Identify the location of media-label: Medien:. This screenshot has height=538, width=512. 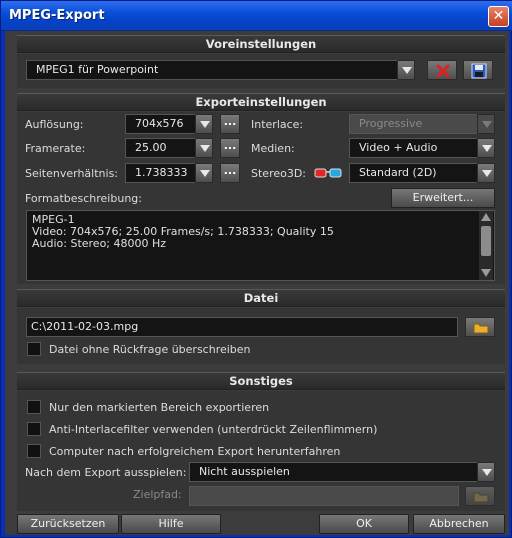
(273, 148).